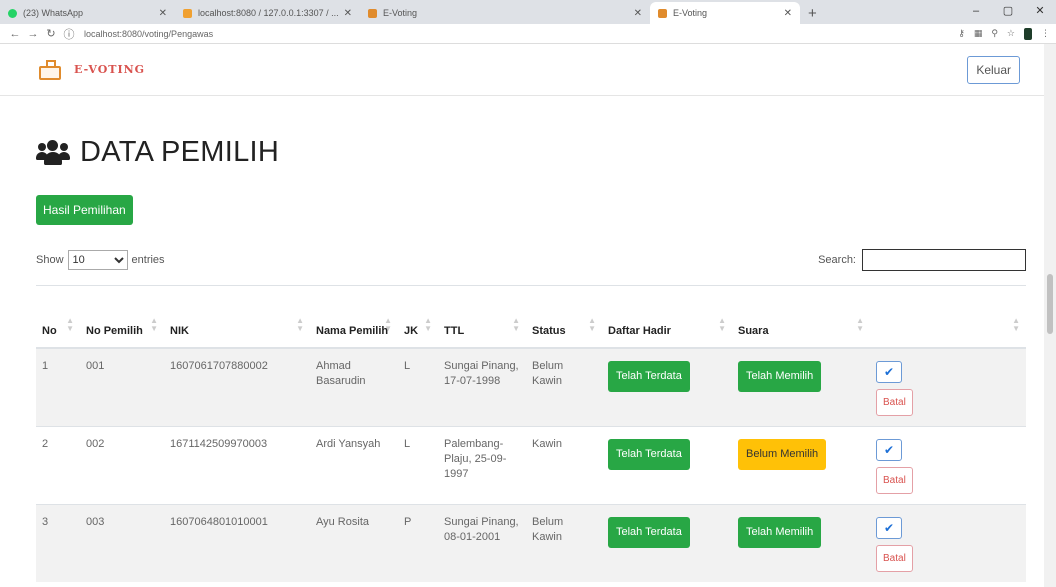 This screenshot has height=587, width=1056. Describe the element at coordinates (237, 542) in the screenshot. I see `cell-nik: 1607064801010001` at that location.